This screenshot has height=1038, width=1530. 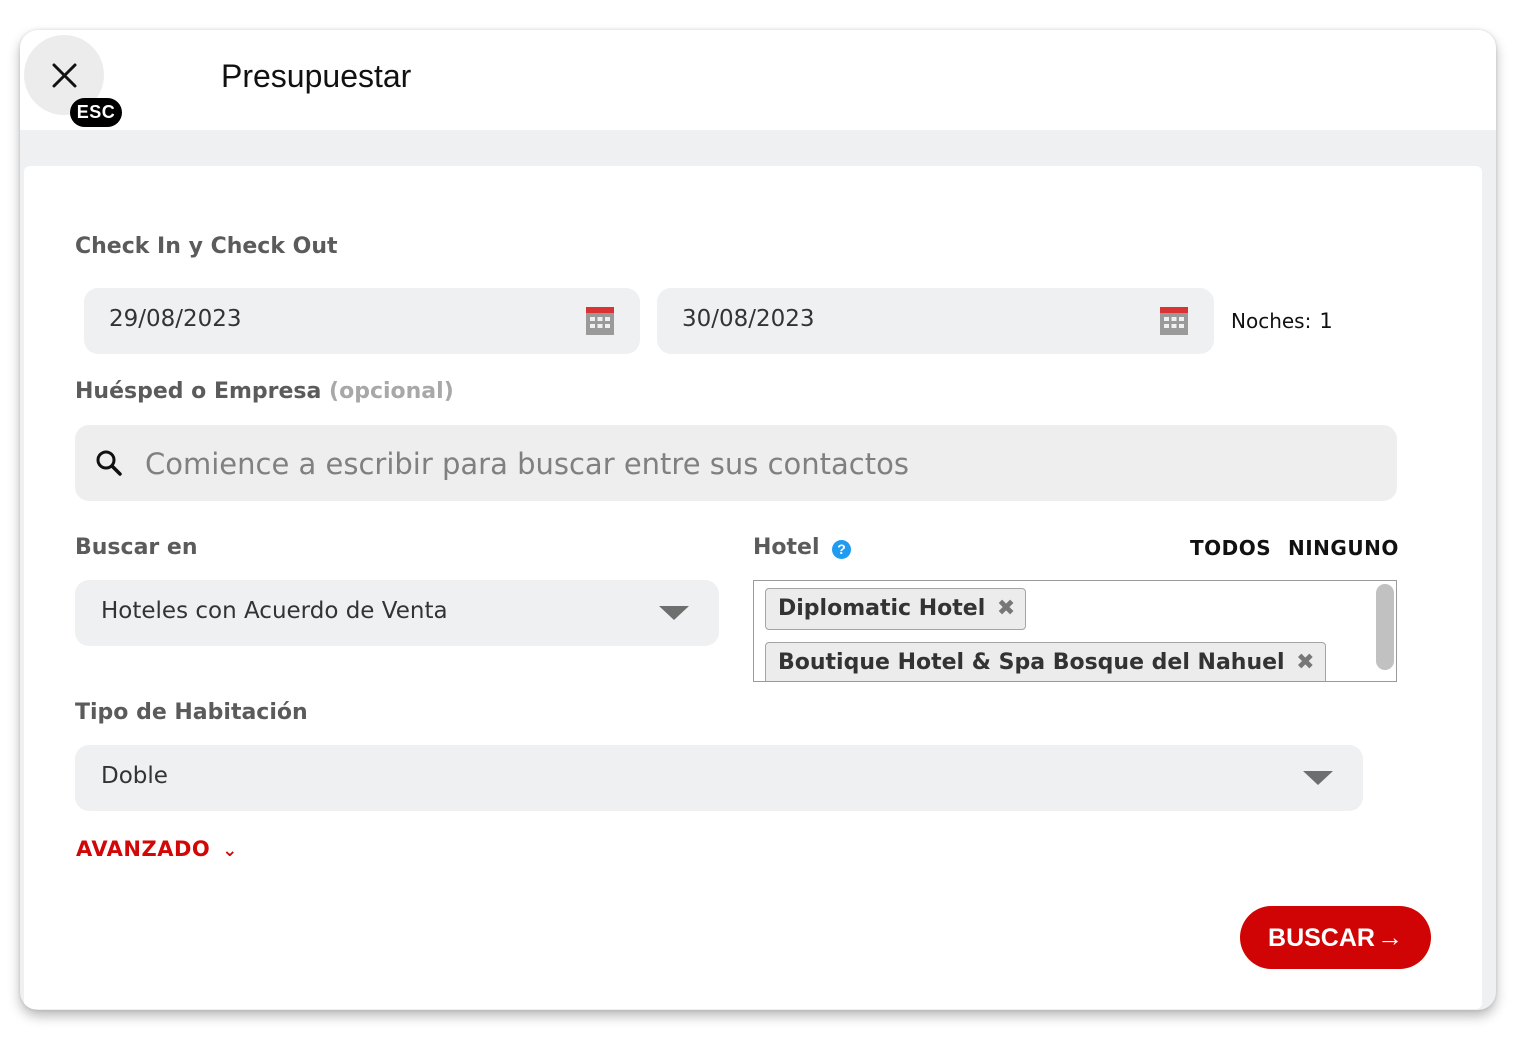 What do you see at coordinates (136, 547) in the screenshot?
I see `search-in-label: Buscar en` at bounding box center [136, 547].